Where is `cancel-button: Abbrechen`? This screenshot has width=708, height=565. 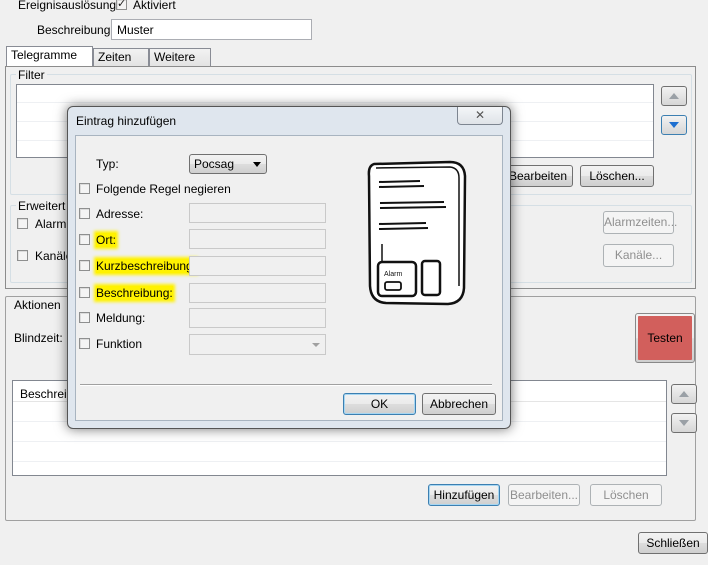
cancel-button: Abbrechen is located at coordinates (459, 404).